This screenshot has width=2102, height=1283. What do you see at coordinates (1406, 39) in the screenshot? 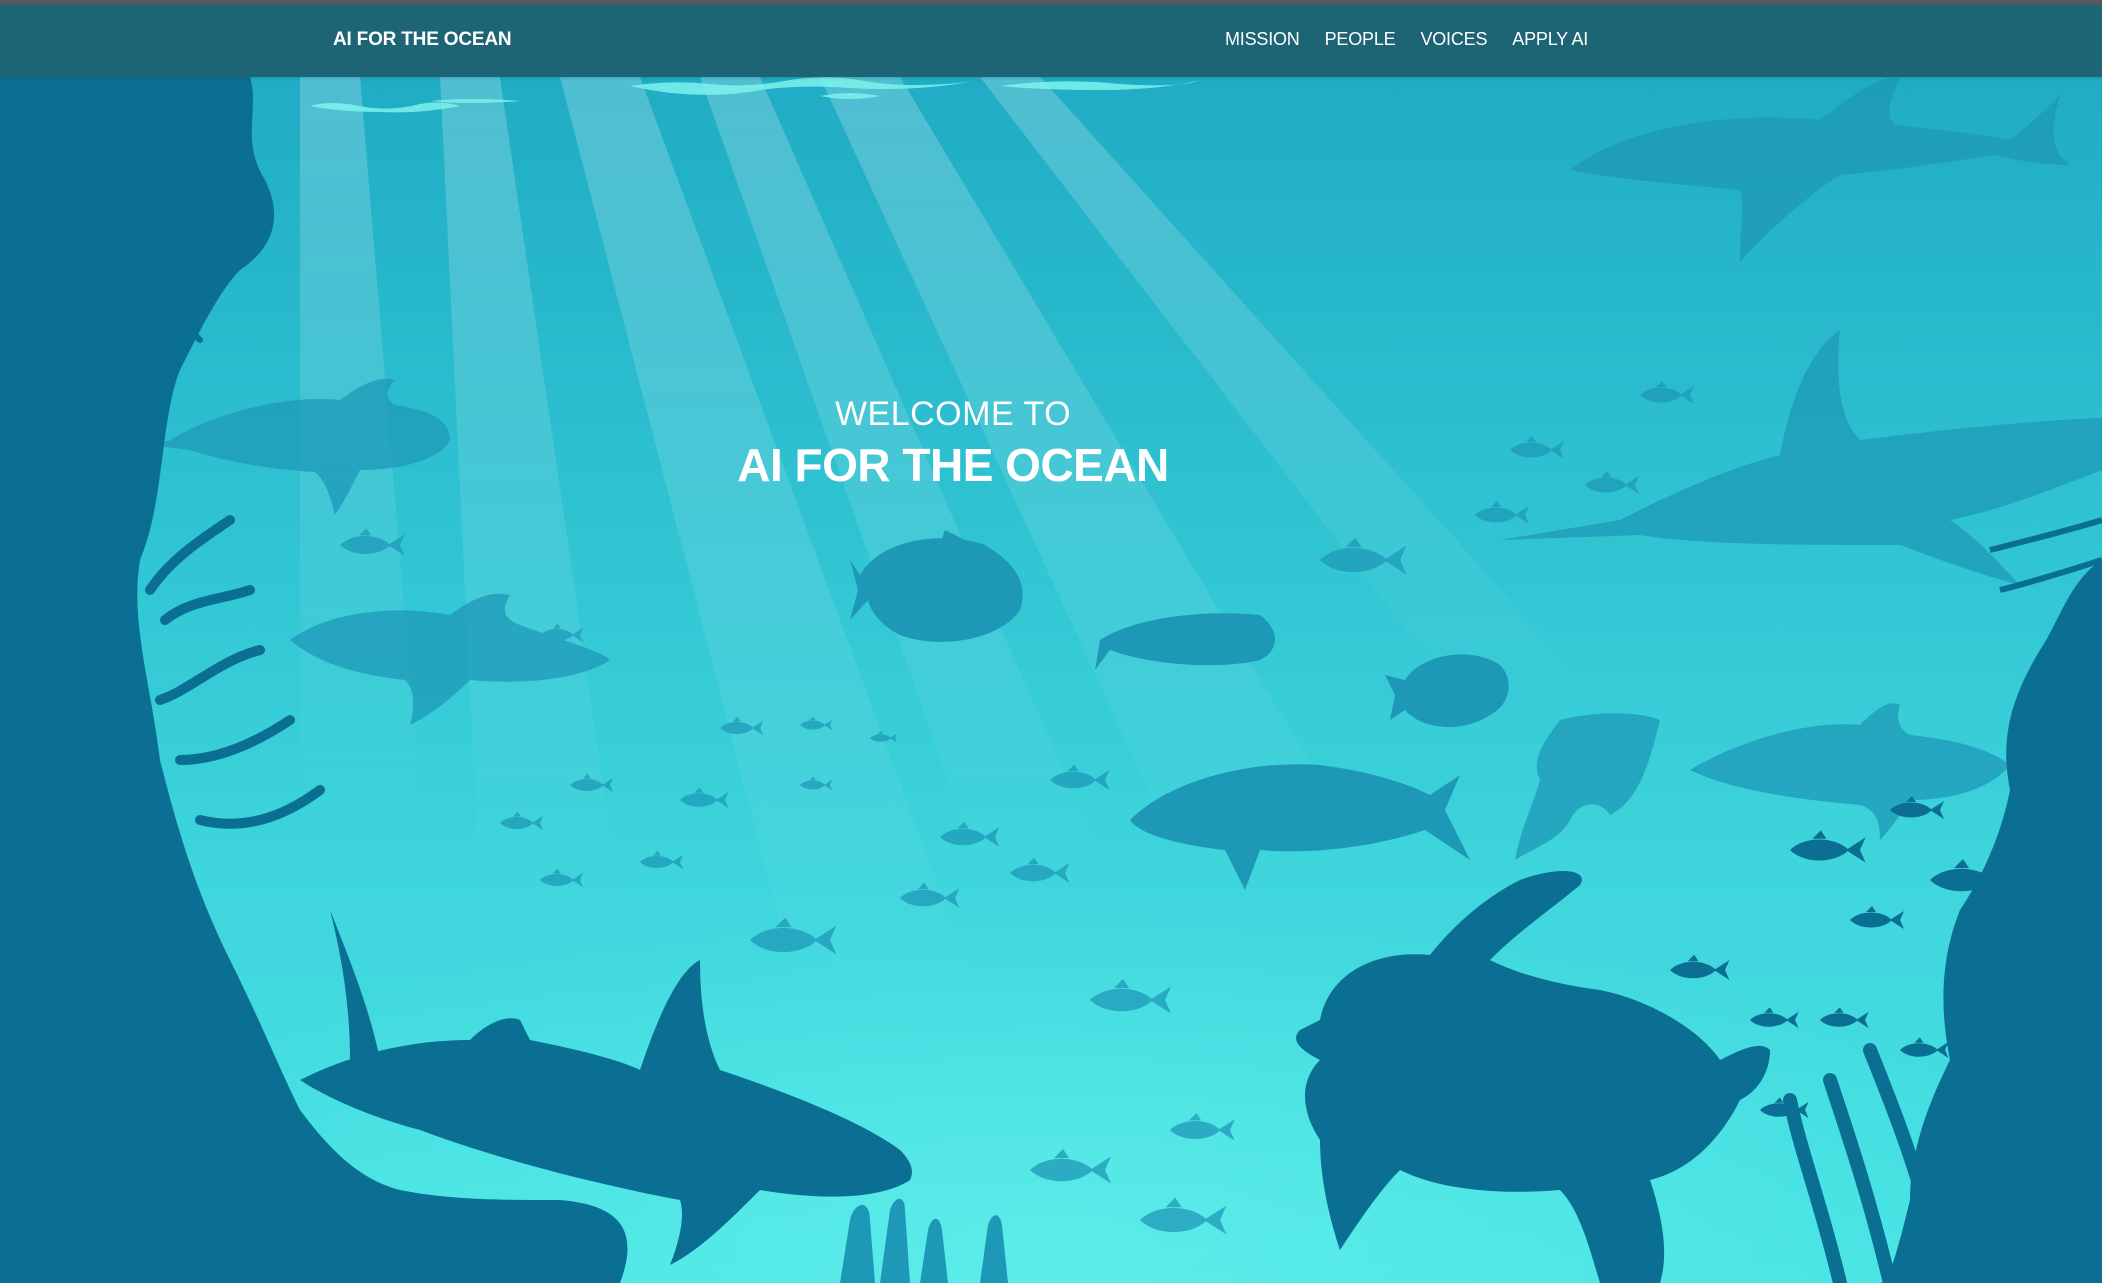
I see `nav-links: MISSION PEOPLE VOICES APPLY AI` at bounding box center [1406, 39].